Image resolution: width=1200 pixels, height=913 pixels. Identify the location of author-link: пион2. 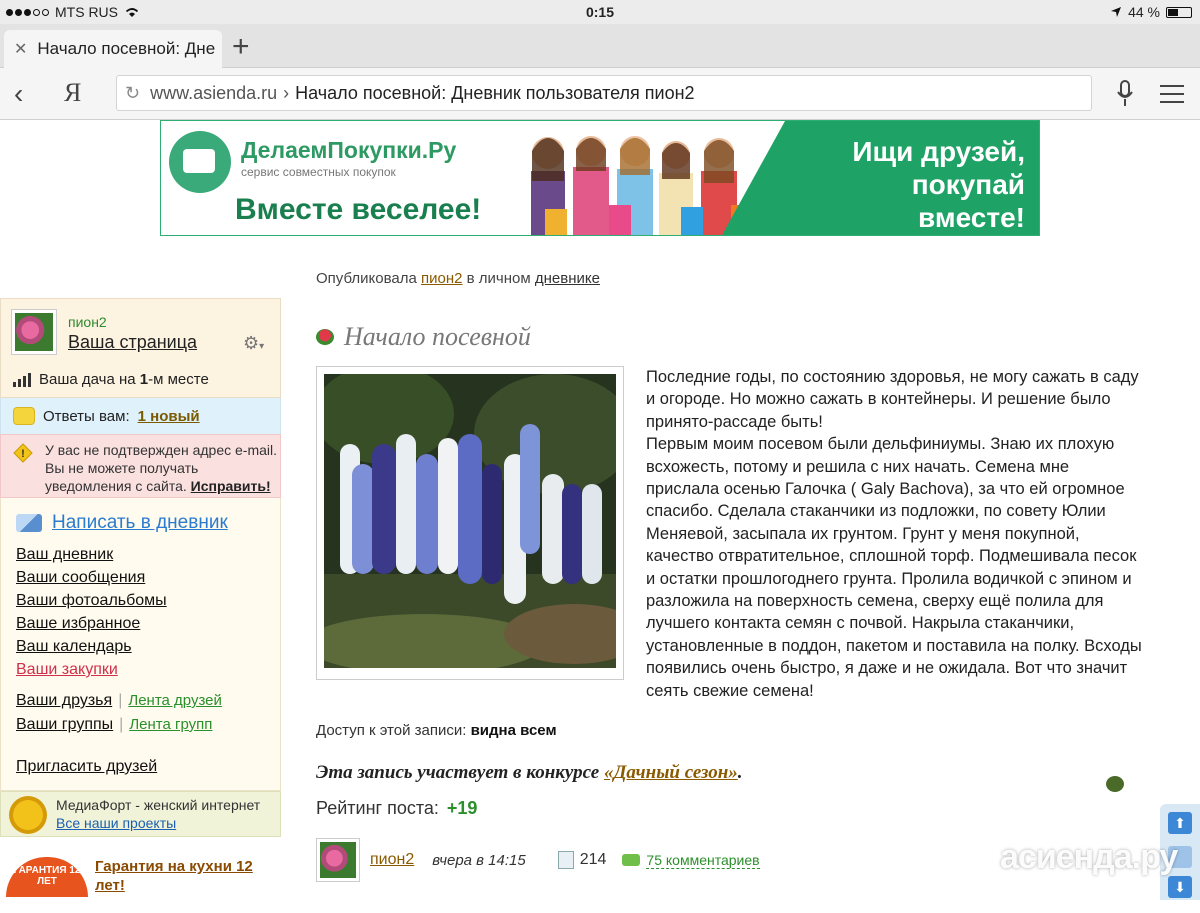
(392, 860).